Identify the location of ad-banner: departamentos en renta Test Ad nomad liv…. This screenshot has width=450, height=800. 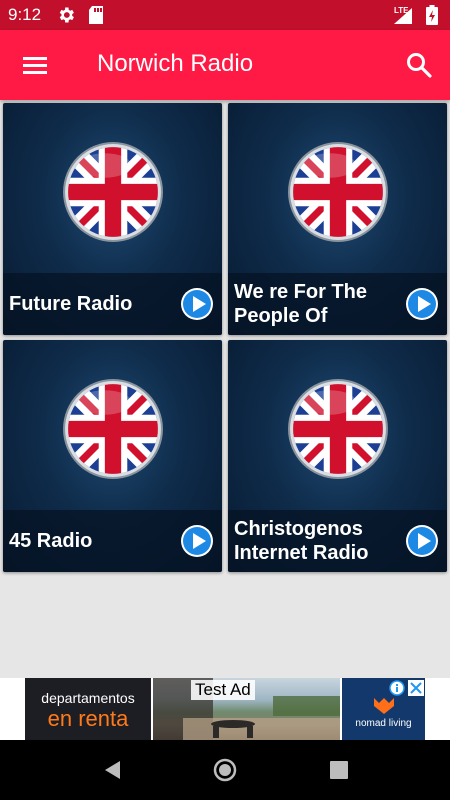
(225, 709).